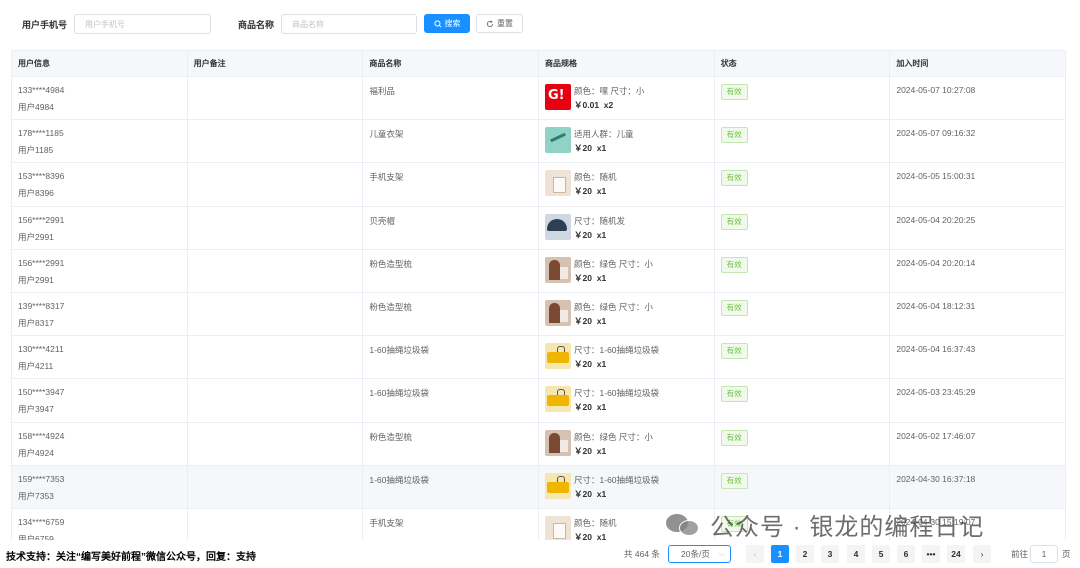 This screenshot has width=1080, height=568. What do you see at coordinates (936, 219) in the screenshot?
I see `cell-added-time: 2024-05-04 20:20:25` at bounding box center [936, 219].